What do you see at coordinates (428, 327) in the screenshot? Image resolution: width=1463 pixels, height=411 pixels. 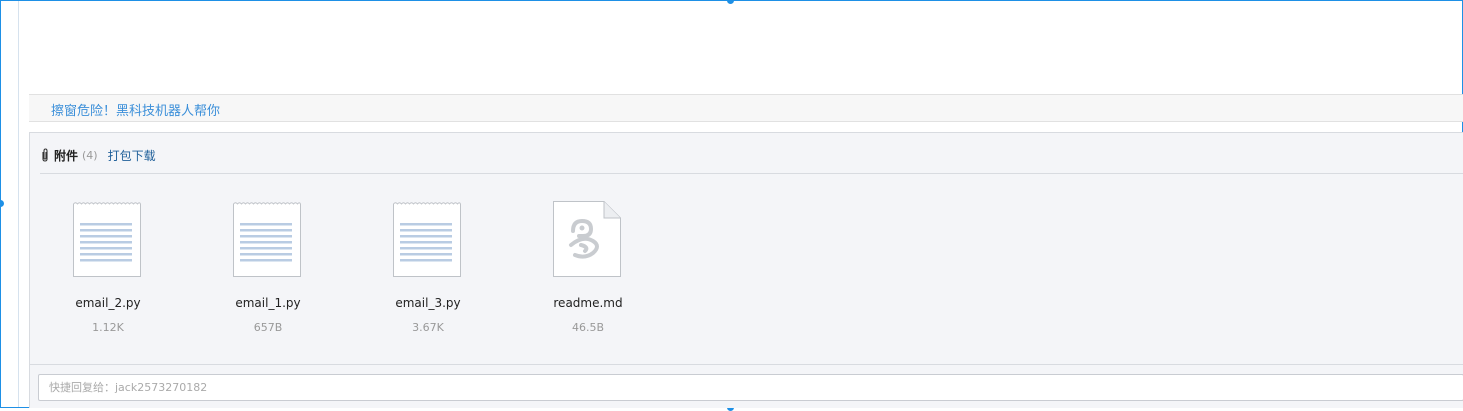 I see `attachment-size: 3.67K` at bounding box center [428, 327].